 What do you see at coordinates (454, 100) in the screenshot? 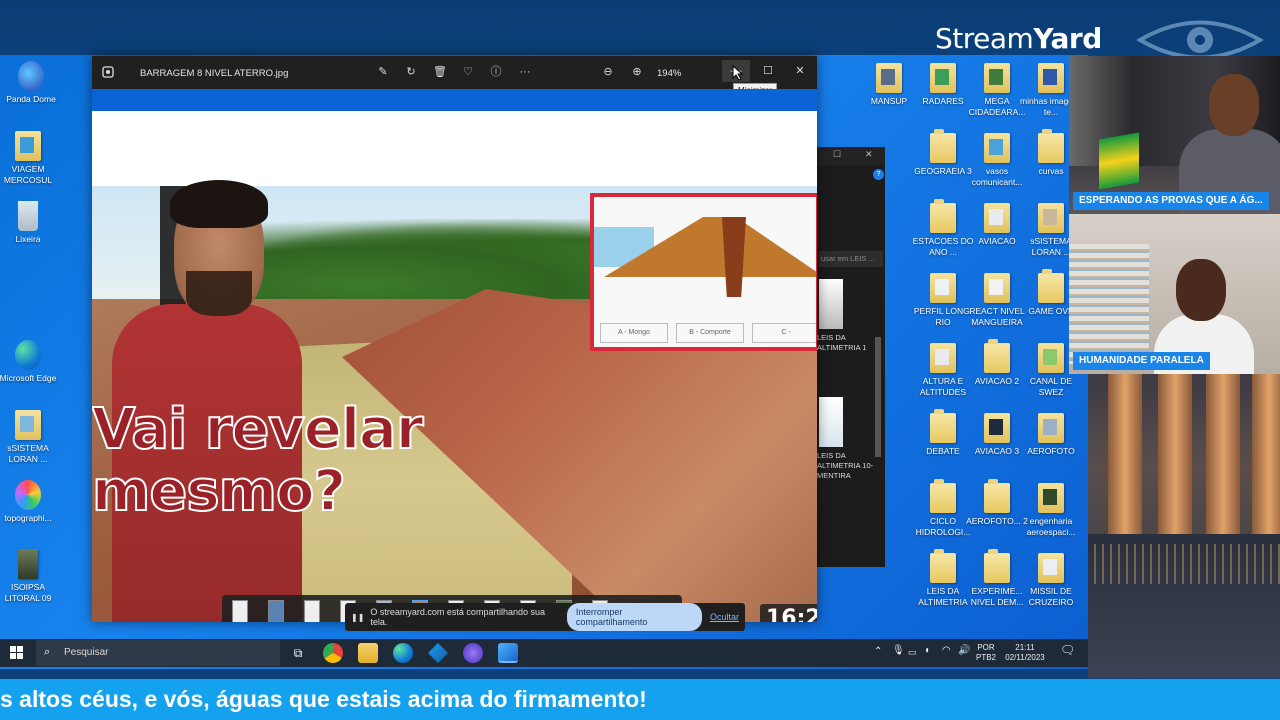
I see `image-top-strip` at bounding box center [454, 100].